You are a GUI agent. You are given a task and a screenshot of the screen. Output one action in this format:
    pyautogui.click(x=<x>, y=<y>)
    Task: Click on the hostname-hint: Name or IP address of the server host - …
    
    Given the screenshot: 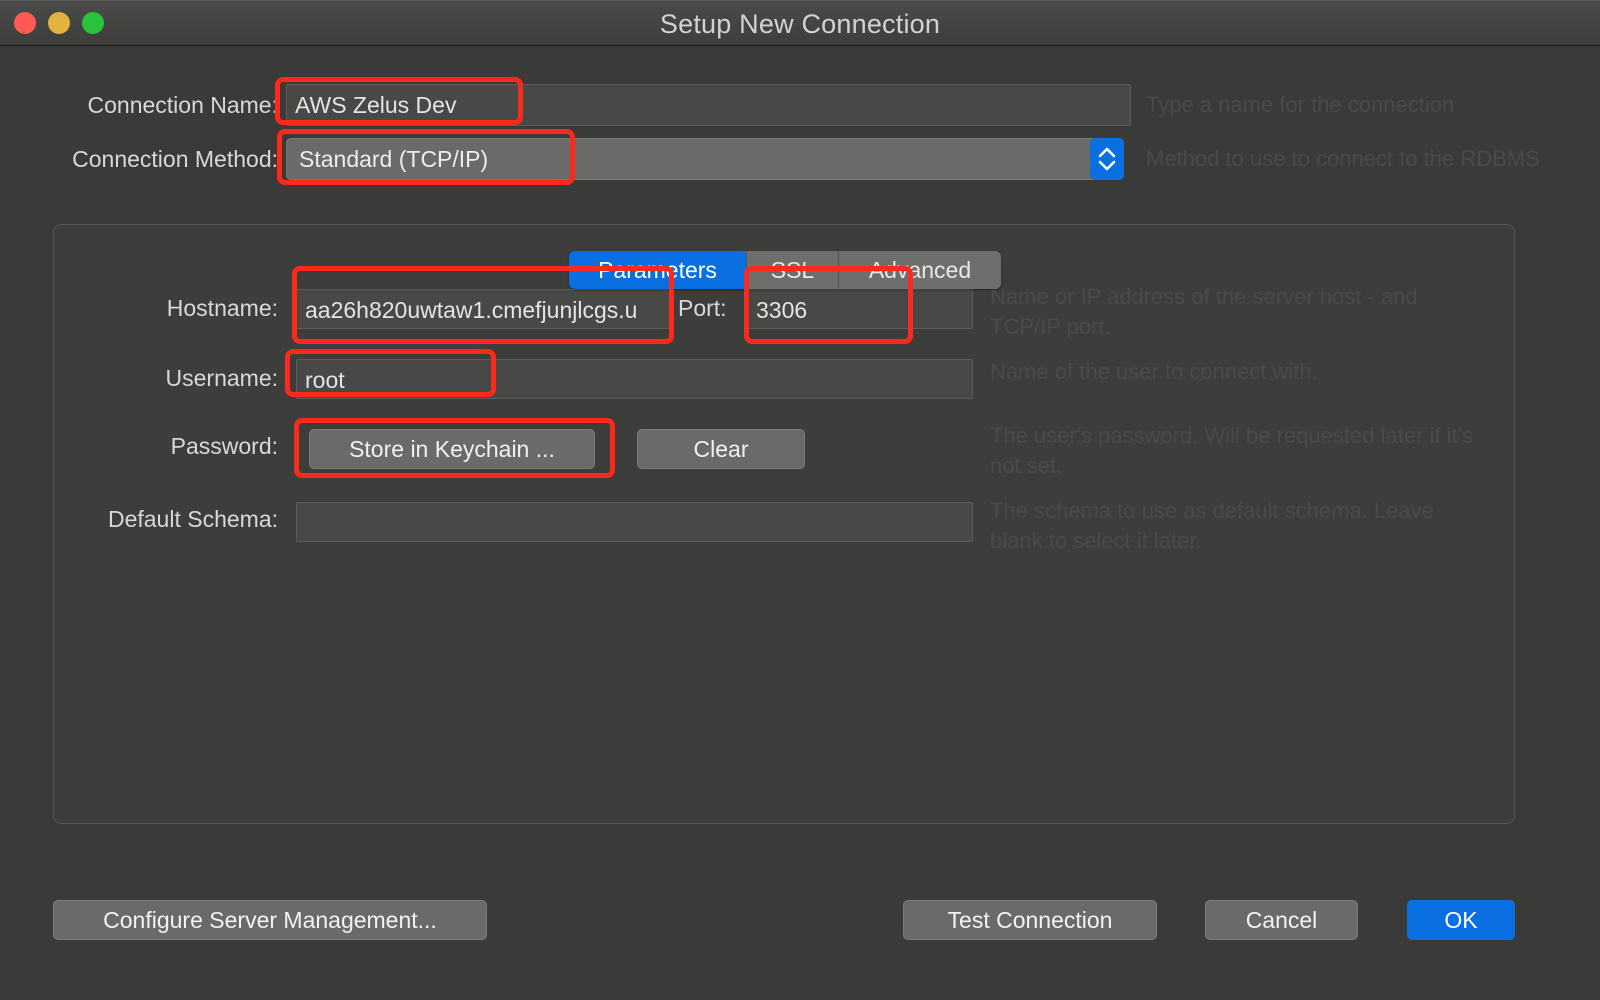 What is the action you would take?
    pyautogui.click(x=1204, y=311)
    